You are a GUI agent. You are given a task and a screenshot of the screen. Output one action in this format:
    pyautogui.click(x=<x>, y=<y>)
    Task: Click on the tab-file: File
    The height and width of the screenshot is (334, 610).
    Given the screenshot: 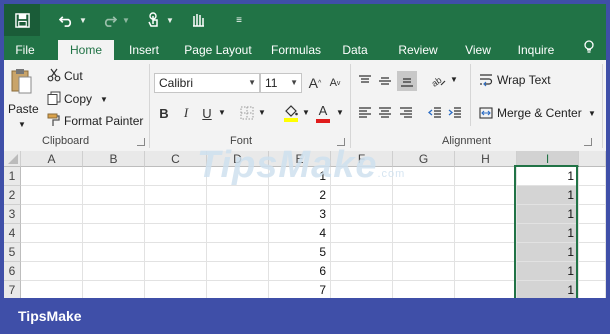 What is the action you would take?
    pyautogui.click(x=25, y=50)
    